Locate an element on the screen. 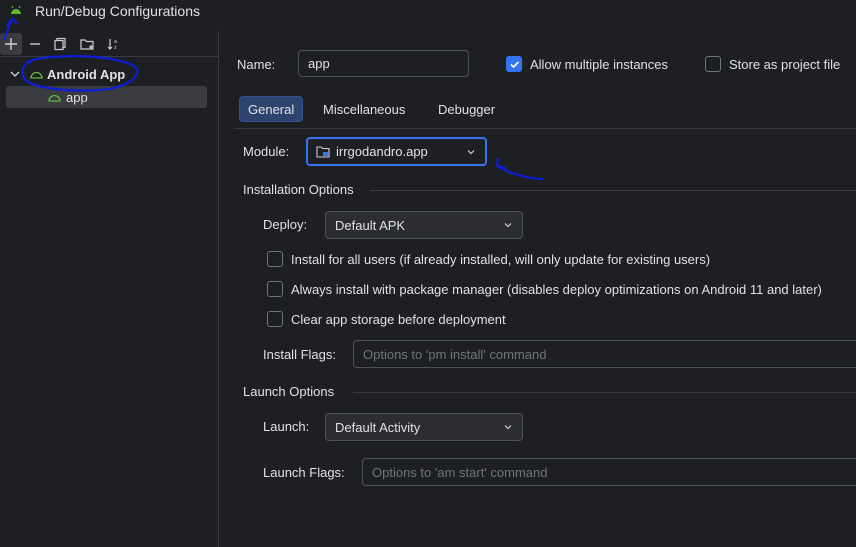 This screenshot has width=856, height=547. tab-label: Miscellaneous is located at coordinates (364, 109).